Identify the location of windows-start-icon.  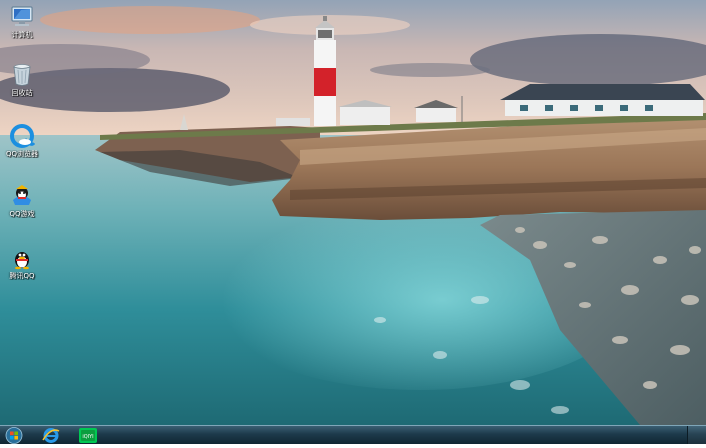
(14, 435).